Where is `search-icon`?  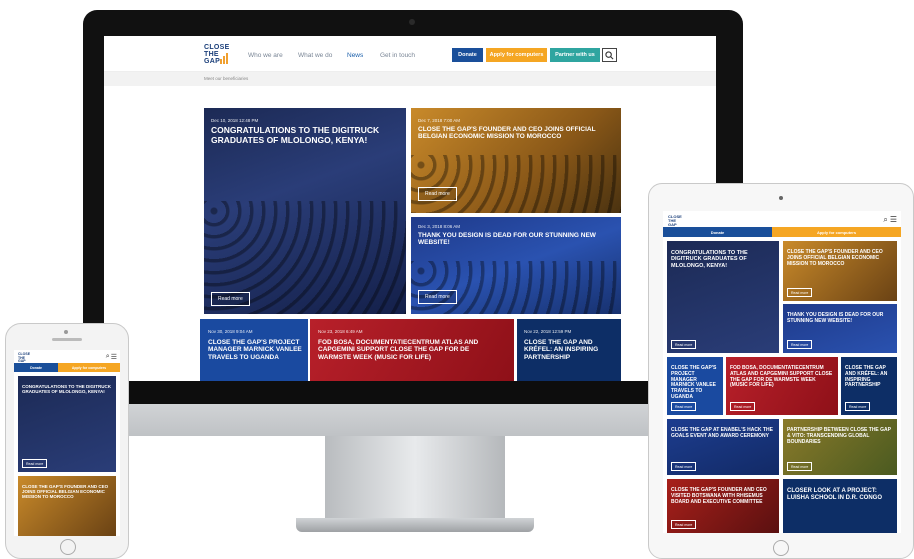
search-icon is located at coordinates (609, 54).